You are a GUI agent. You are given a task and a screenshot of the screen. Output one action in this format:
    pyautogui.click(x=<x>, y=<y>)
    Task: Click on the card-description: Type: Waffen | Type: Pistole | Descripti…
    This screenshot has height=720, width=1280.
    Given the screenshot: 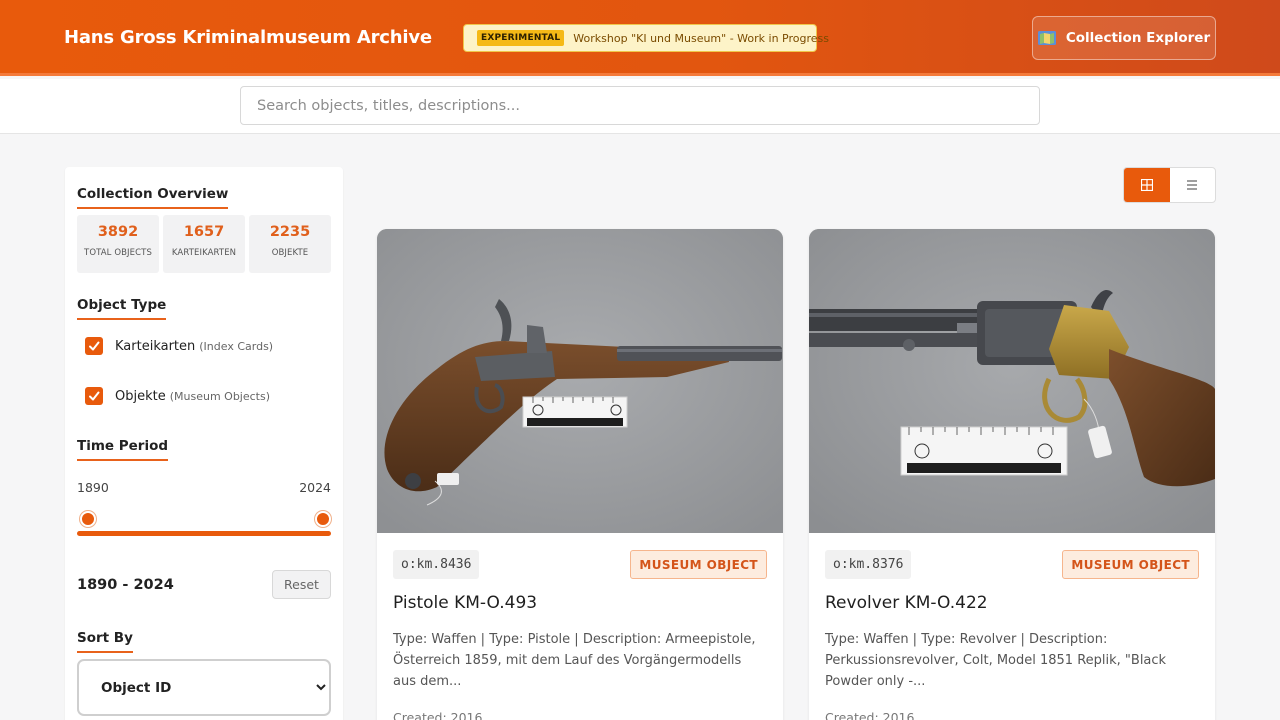 What is the action you would take?
    pyautogui.click(x=574, y=660)
    